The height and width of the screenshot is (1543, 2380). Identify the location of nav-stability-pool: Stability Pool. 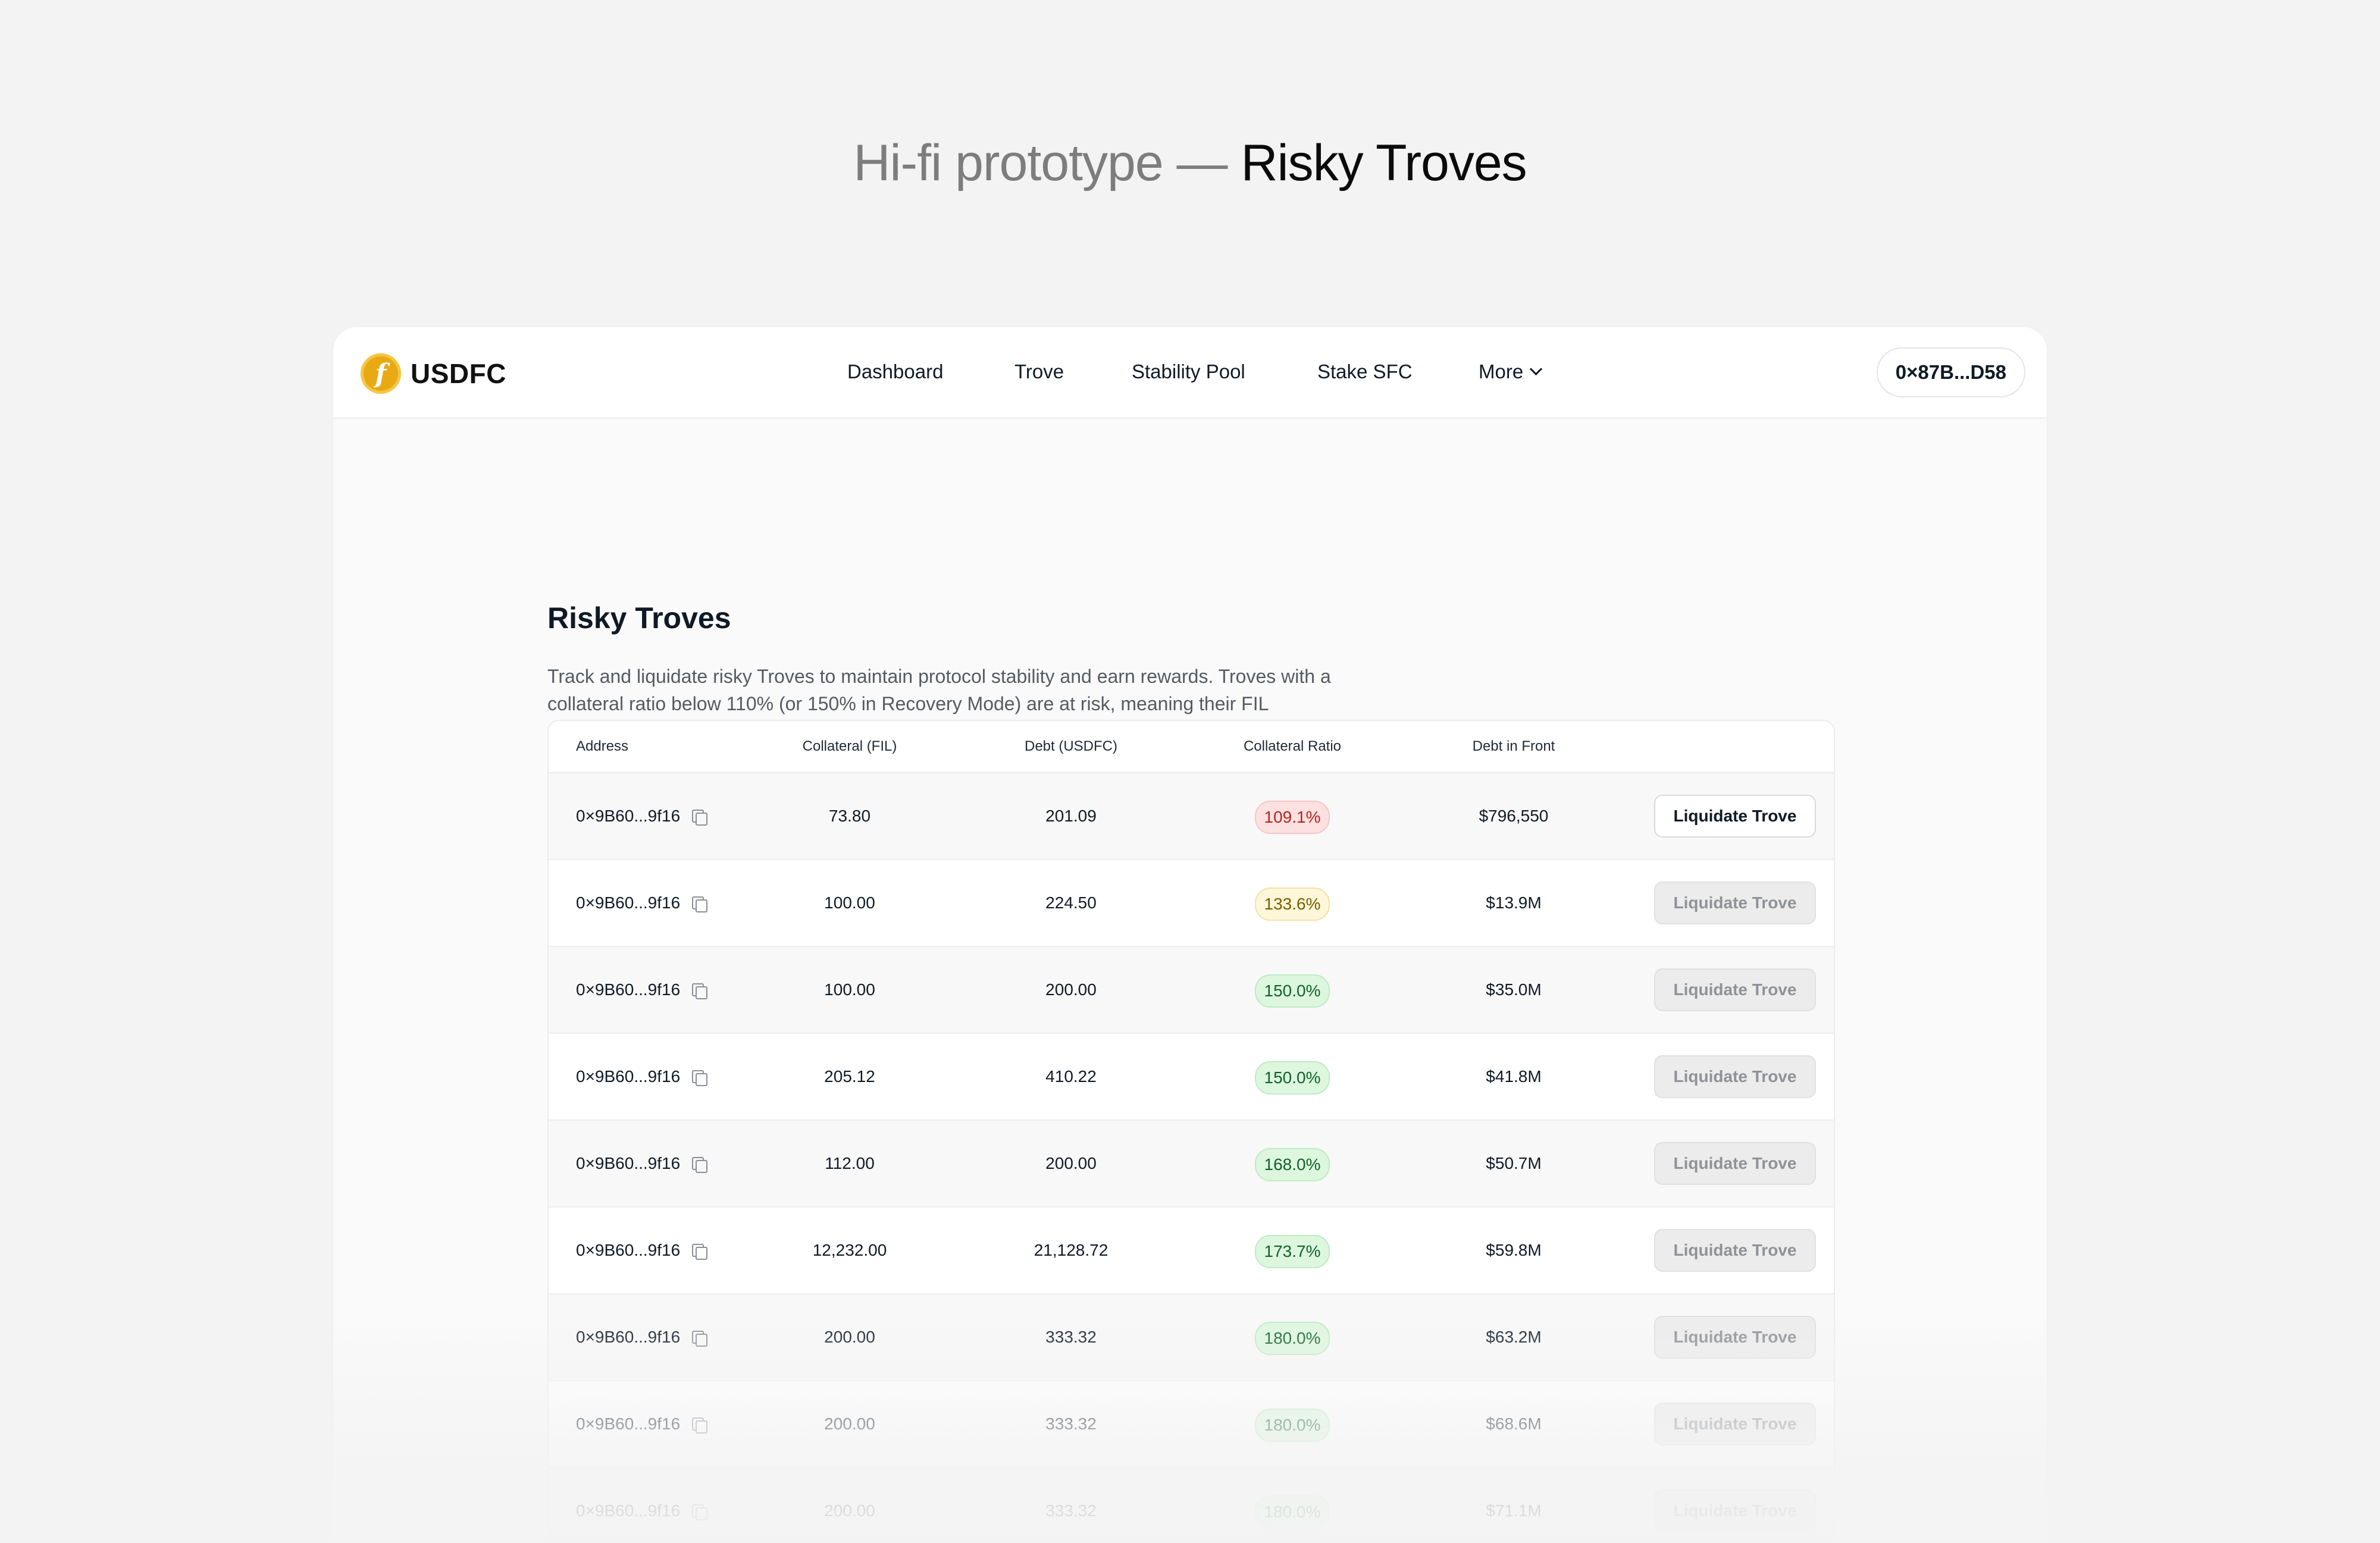
(1188, 372).